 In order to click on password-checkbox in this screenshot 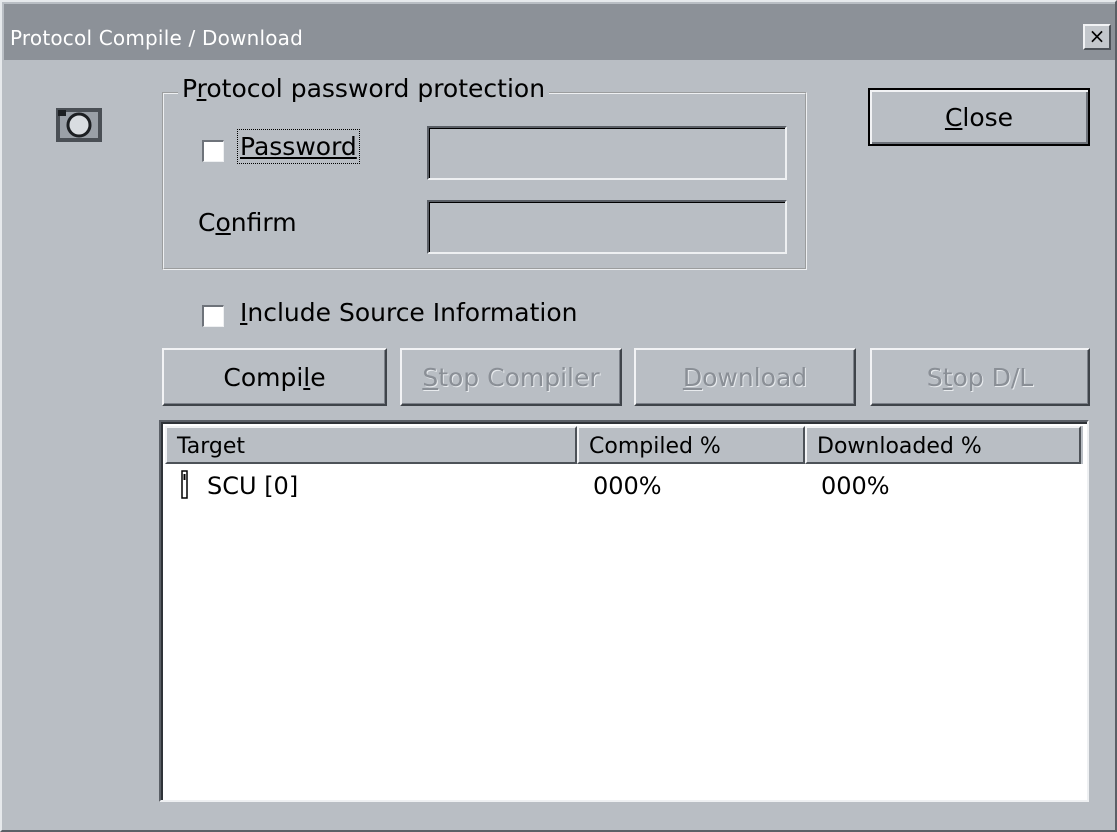, I will do `click(213, 151)`.